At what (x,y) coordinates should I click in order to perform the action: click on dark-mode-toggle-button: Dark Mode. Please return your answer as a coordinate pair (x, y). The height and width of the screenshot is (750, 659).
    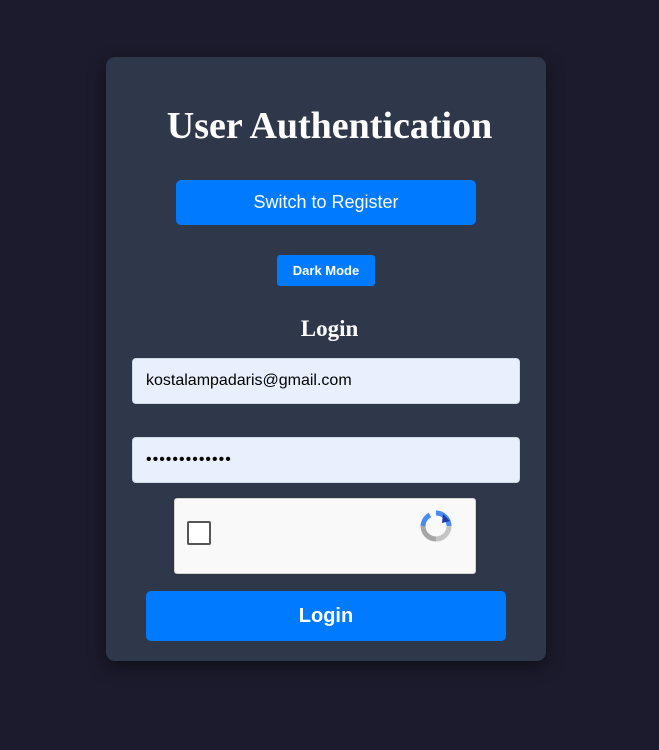
    Looking at the image, I should click on (326, 270).